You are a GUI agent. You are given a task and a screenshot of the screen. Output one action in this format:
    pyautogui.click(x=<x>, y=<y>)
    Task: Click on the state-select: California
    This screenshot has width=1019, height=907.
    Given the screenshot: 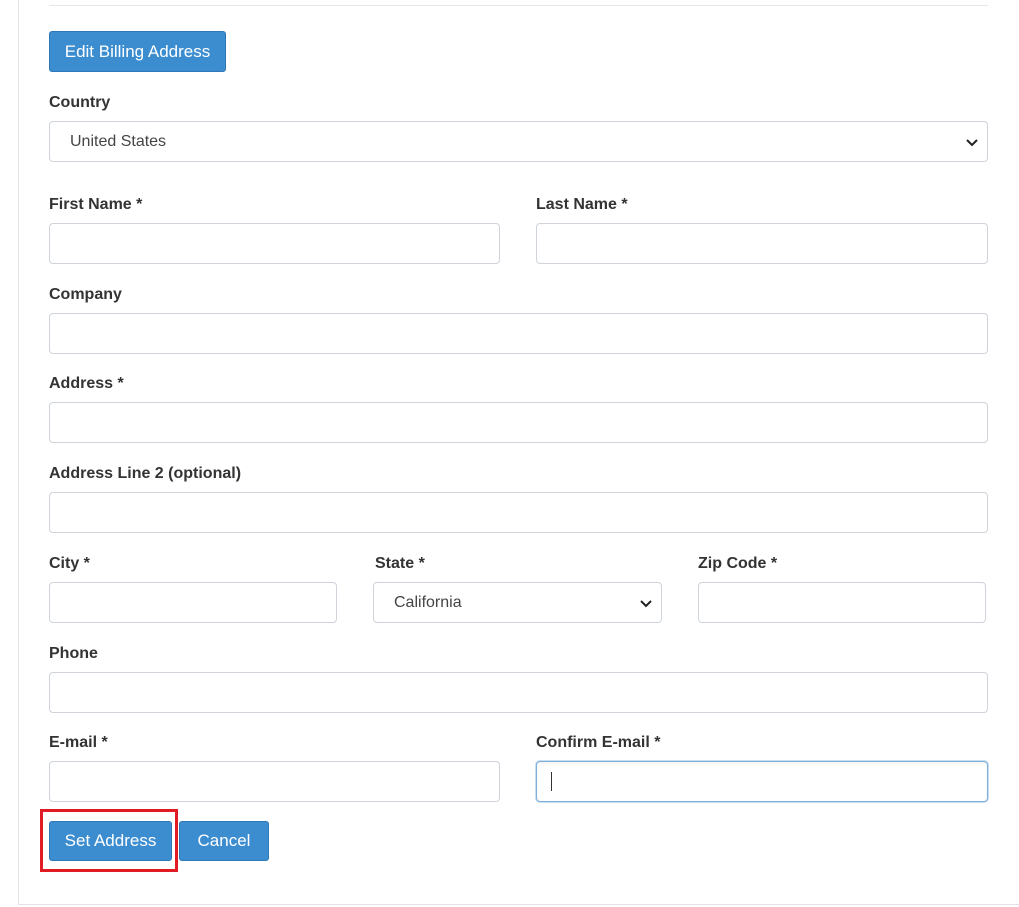 What is the action you would take?
    pyautogui.click(x=517, y=602)
    